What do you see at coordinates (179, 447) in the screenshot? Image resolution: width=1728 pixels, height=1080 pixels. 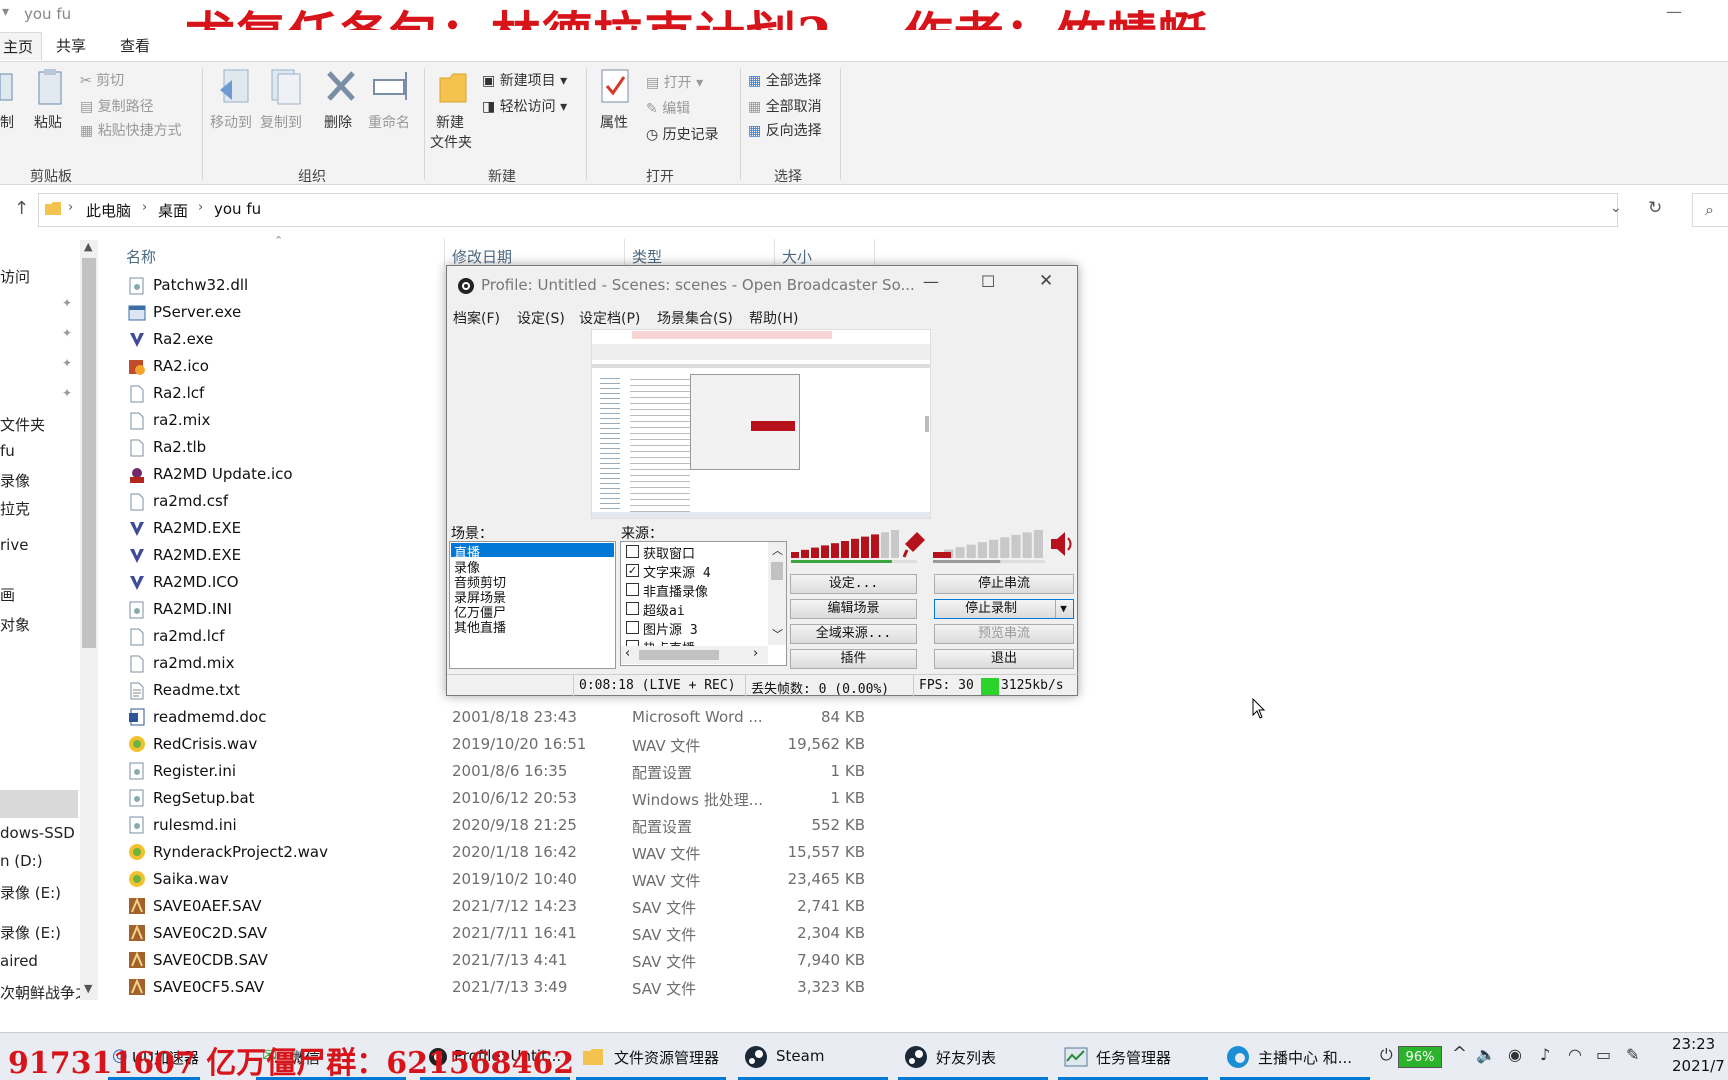 I see `file-name: Ra2.tlb` at bounding box center [179, 447].